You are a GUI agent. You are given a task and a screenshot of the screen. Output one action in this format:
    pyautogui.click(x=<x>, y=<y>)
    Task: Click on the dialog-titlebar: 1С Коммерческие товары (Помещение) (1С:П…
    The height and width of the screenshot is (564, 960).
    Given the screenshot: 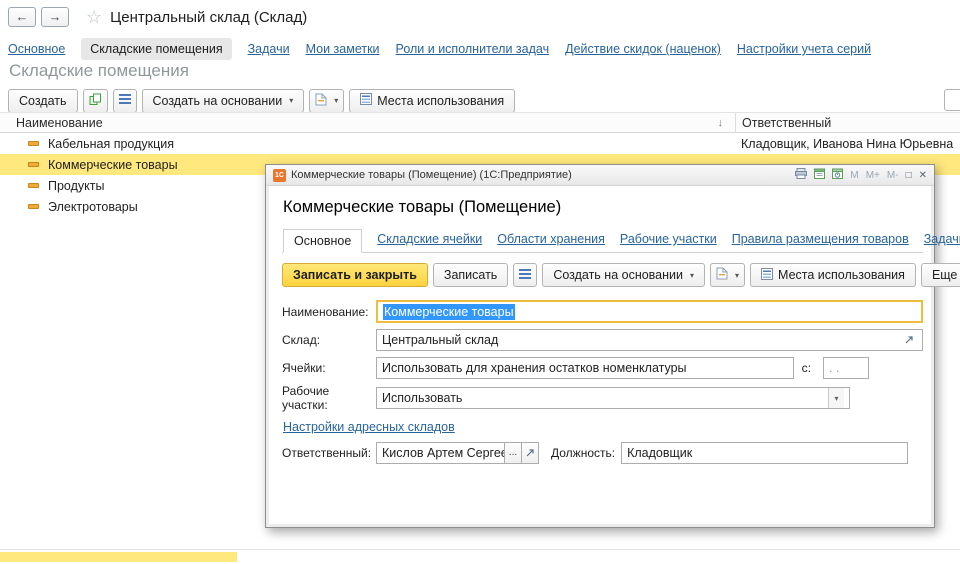 What is the action you would take?
    pyautogui.click(x=600, y=175)
    